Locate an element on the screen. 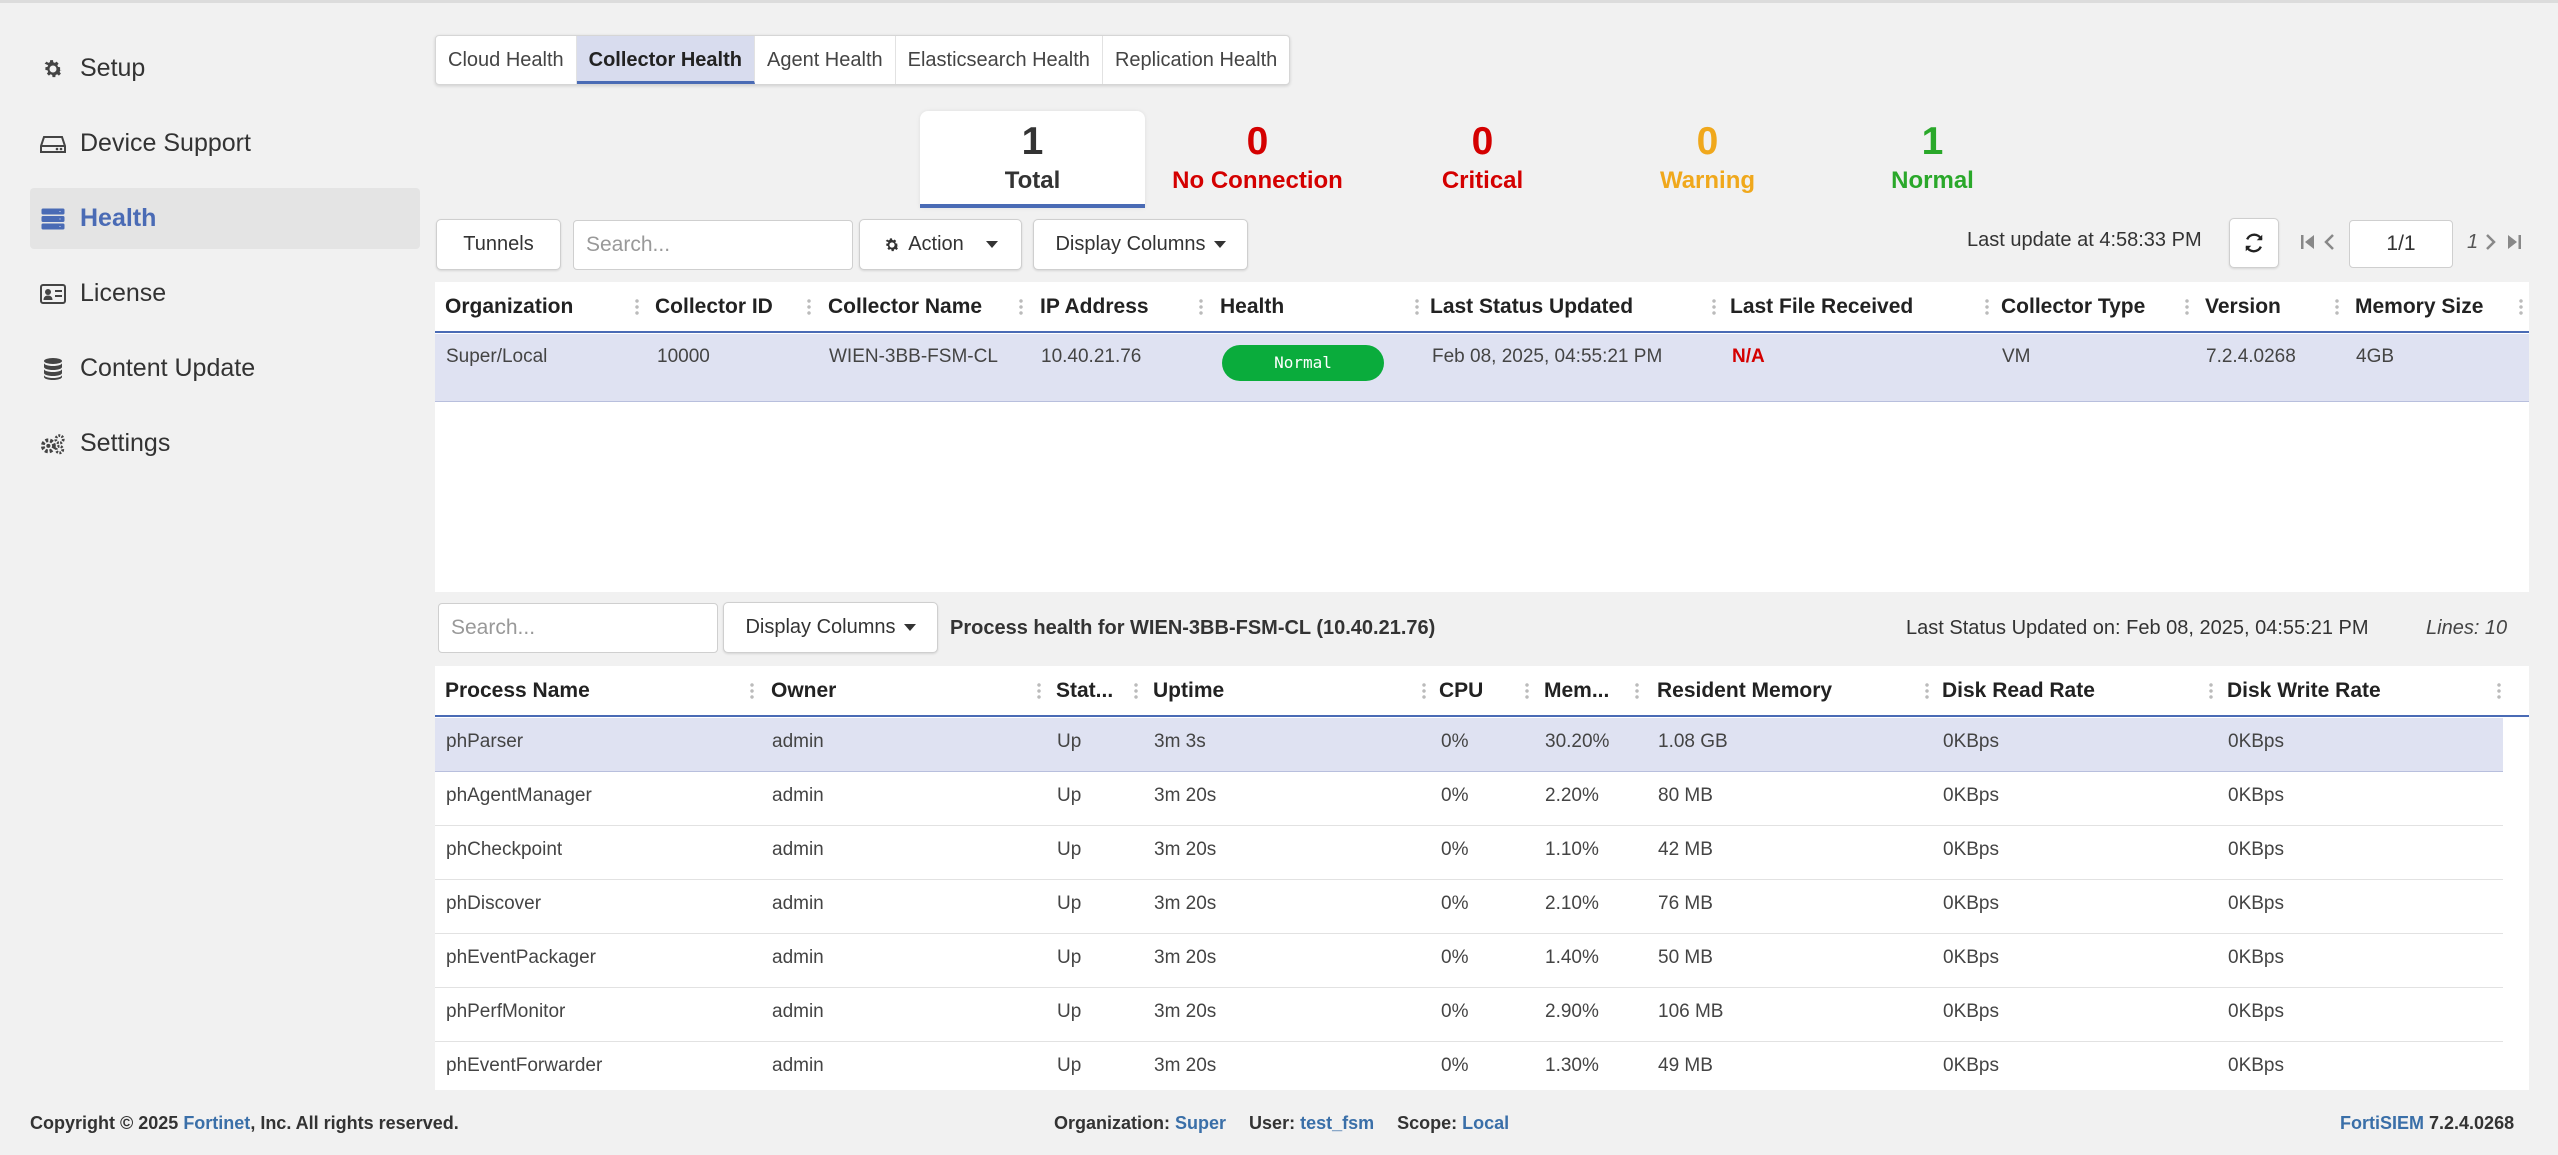  cell-disk-write-rate: 0KBps is located at coordinates (2256, 1011).